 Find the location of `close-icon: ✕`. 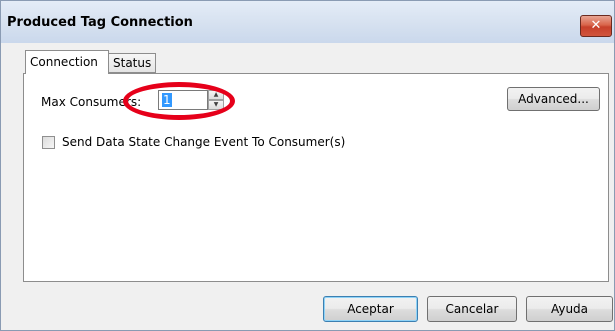

close-icon: ✕ is located at coordinates (596, 25).